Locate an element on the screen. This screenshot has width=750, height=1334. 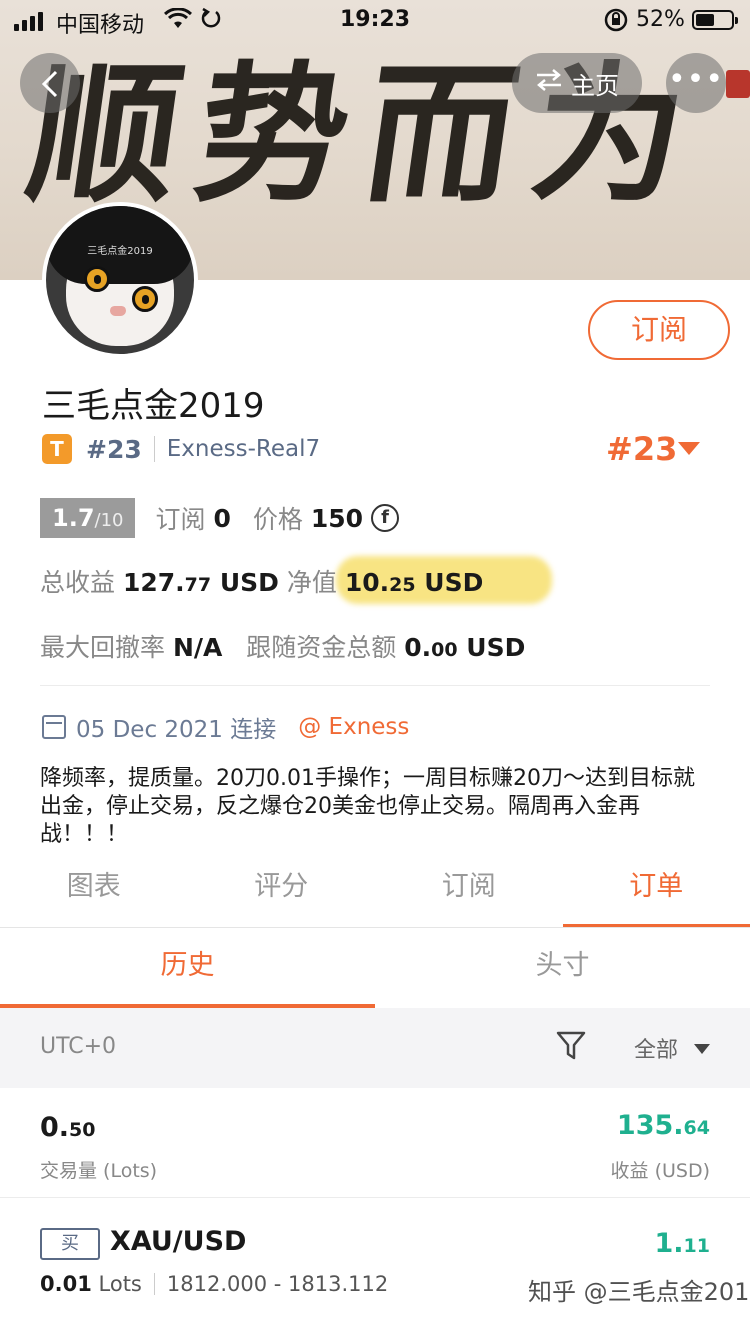
filter-bar: UTC+0 全部 is located at coordinates (375, 1048).